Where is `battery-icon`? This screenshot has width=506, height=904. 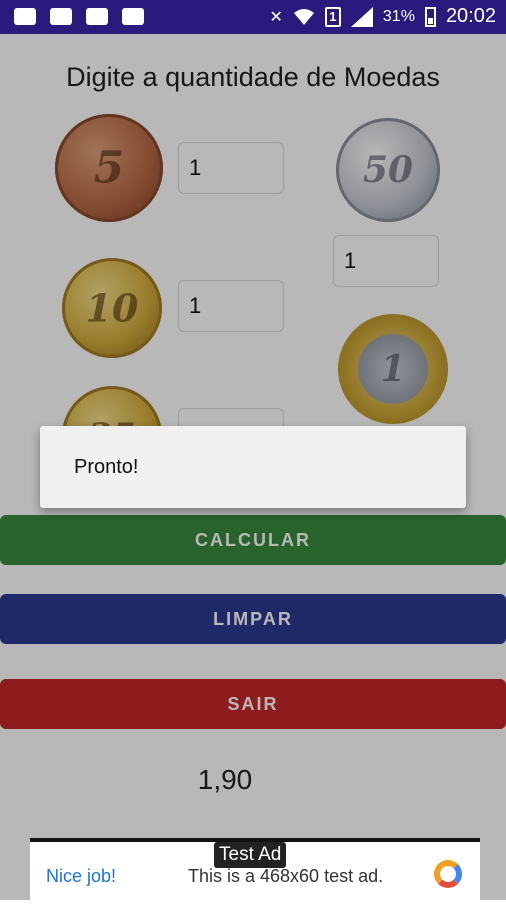
battery-icon is located at coordinates (430, 16).